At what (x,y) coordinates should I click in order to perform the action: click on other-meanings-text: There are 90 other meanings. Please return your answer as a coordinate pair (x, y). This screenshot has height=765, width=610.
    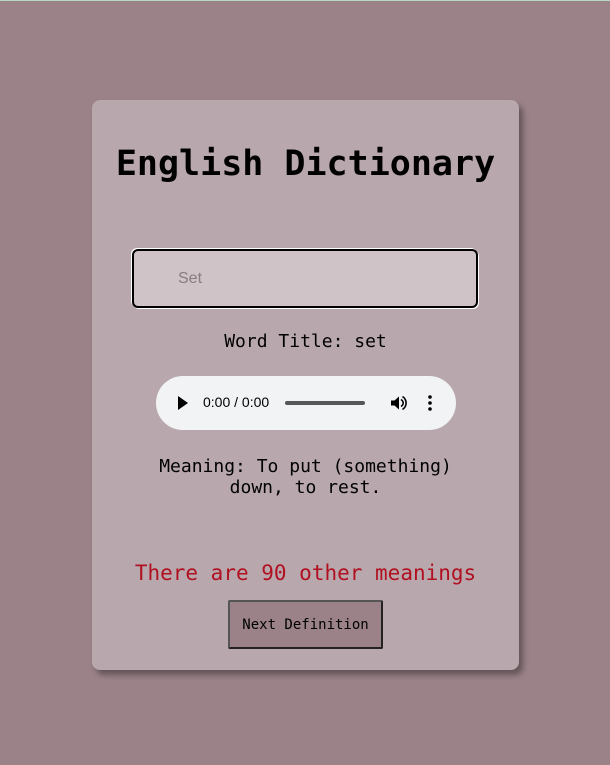
    Looking at the image, I should click on (305, 573).